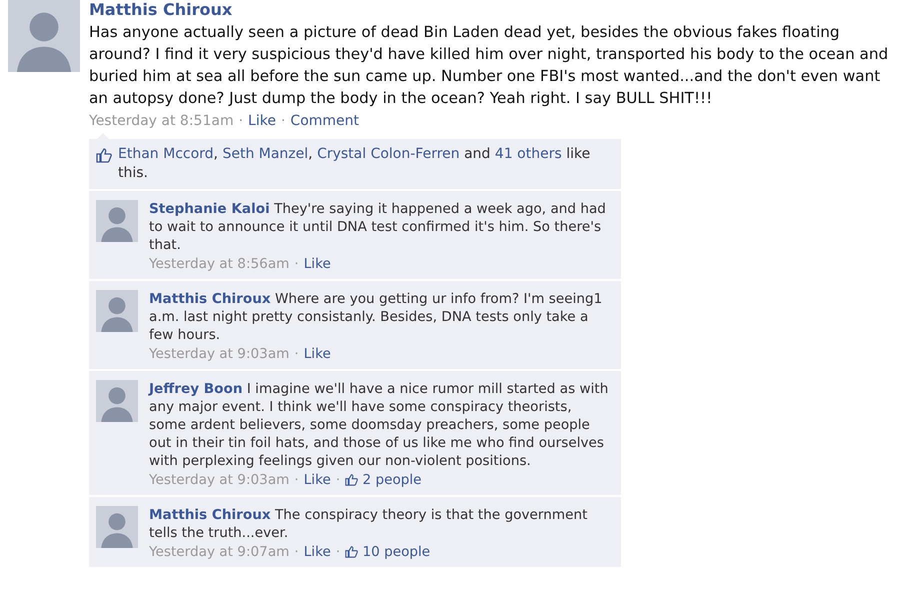 The height and width of the screenshot is (612, 907). I want to click on comment-text: Jeffrey Boon I imagine we'll have a nice rumor mill started as with any major event. I think we'll have some conspiracy theorists, some ardent believers, some doomsday preachers, some people out in their tin foil hats, and those of us like me who find ourselves with perplexing feelings given our non-violent positions., so click(379, 425).